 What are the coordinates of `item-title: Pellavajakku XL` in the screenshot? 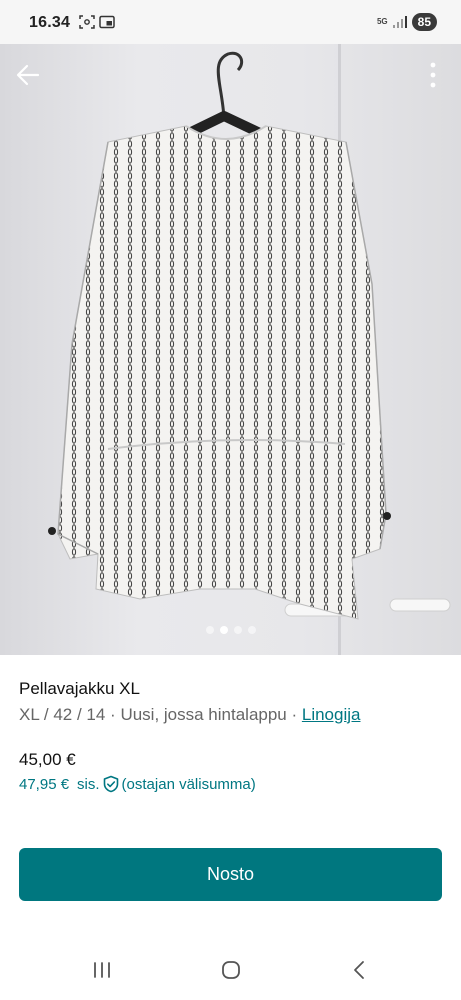 It's located at (79, 688).